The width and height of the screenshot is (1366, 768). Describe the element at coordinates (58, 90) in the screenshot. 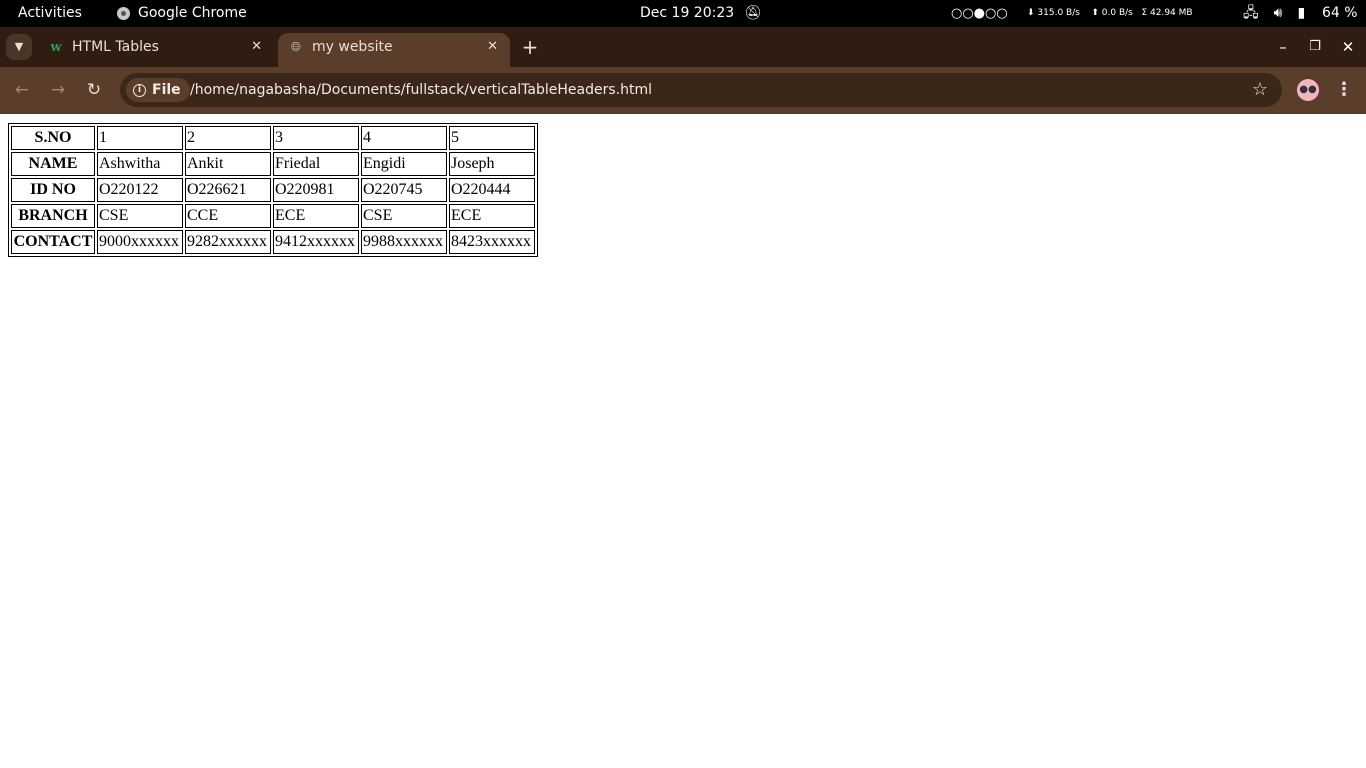

I see `forward-button: →` at that location.